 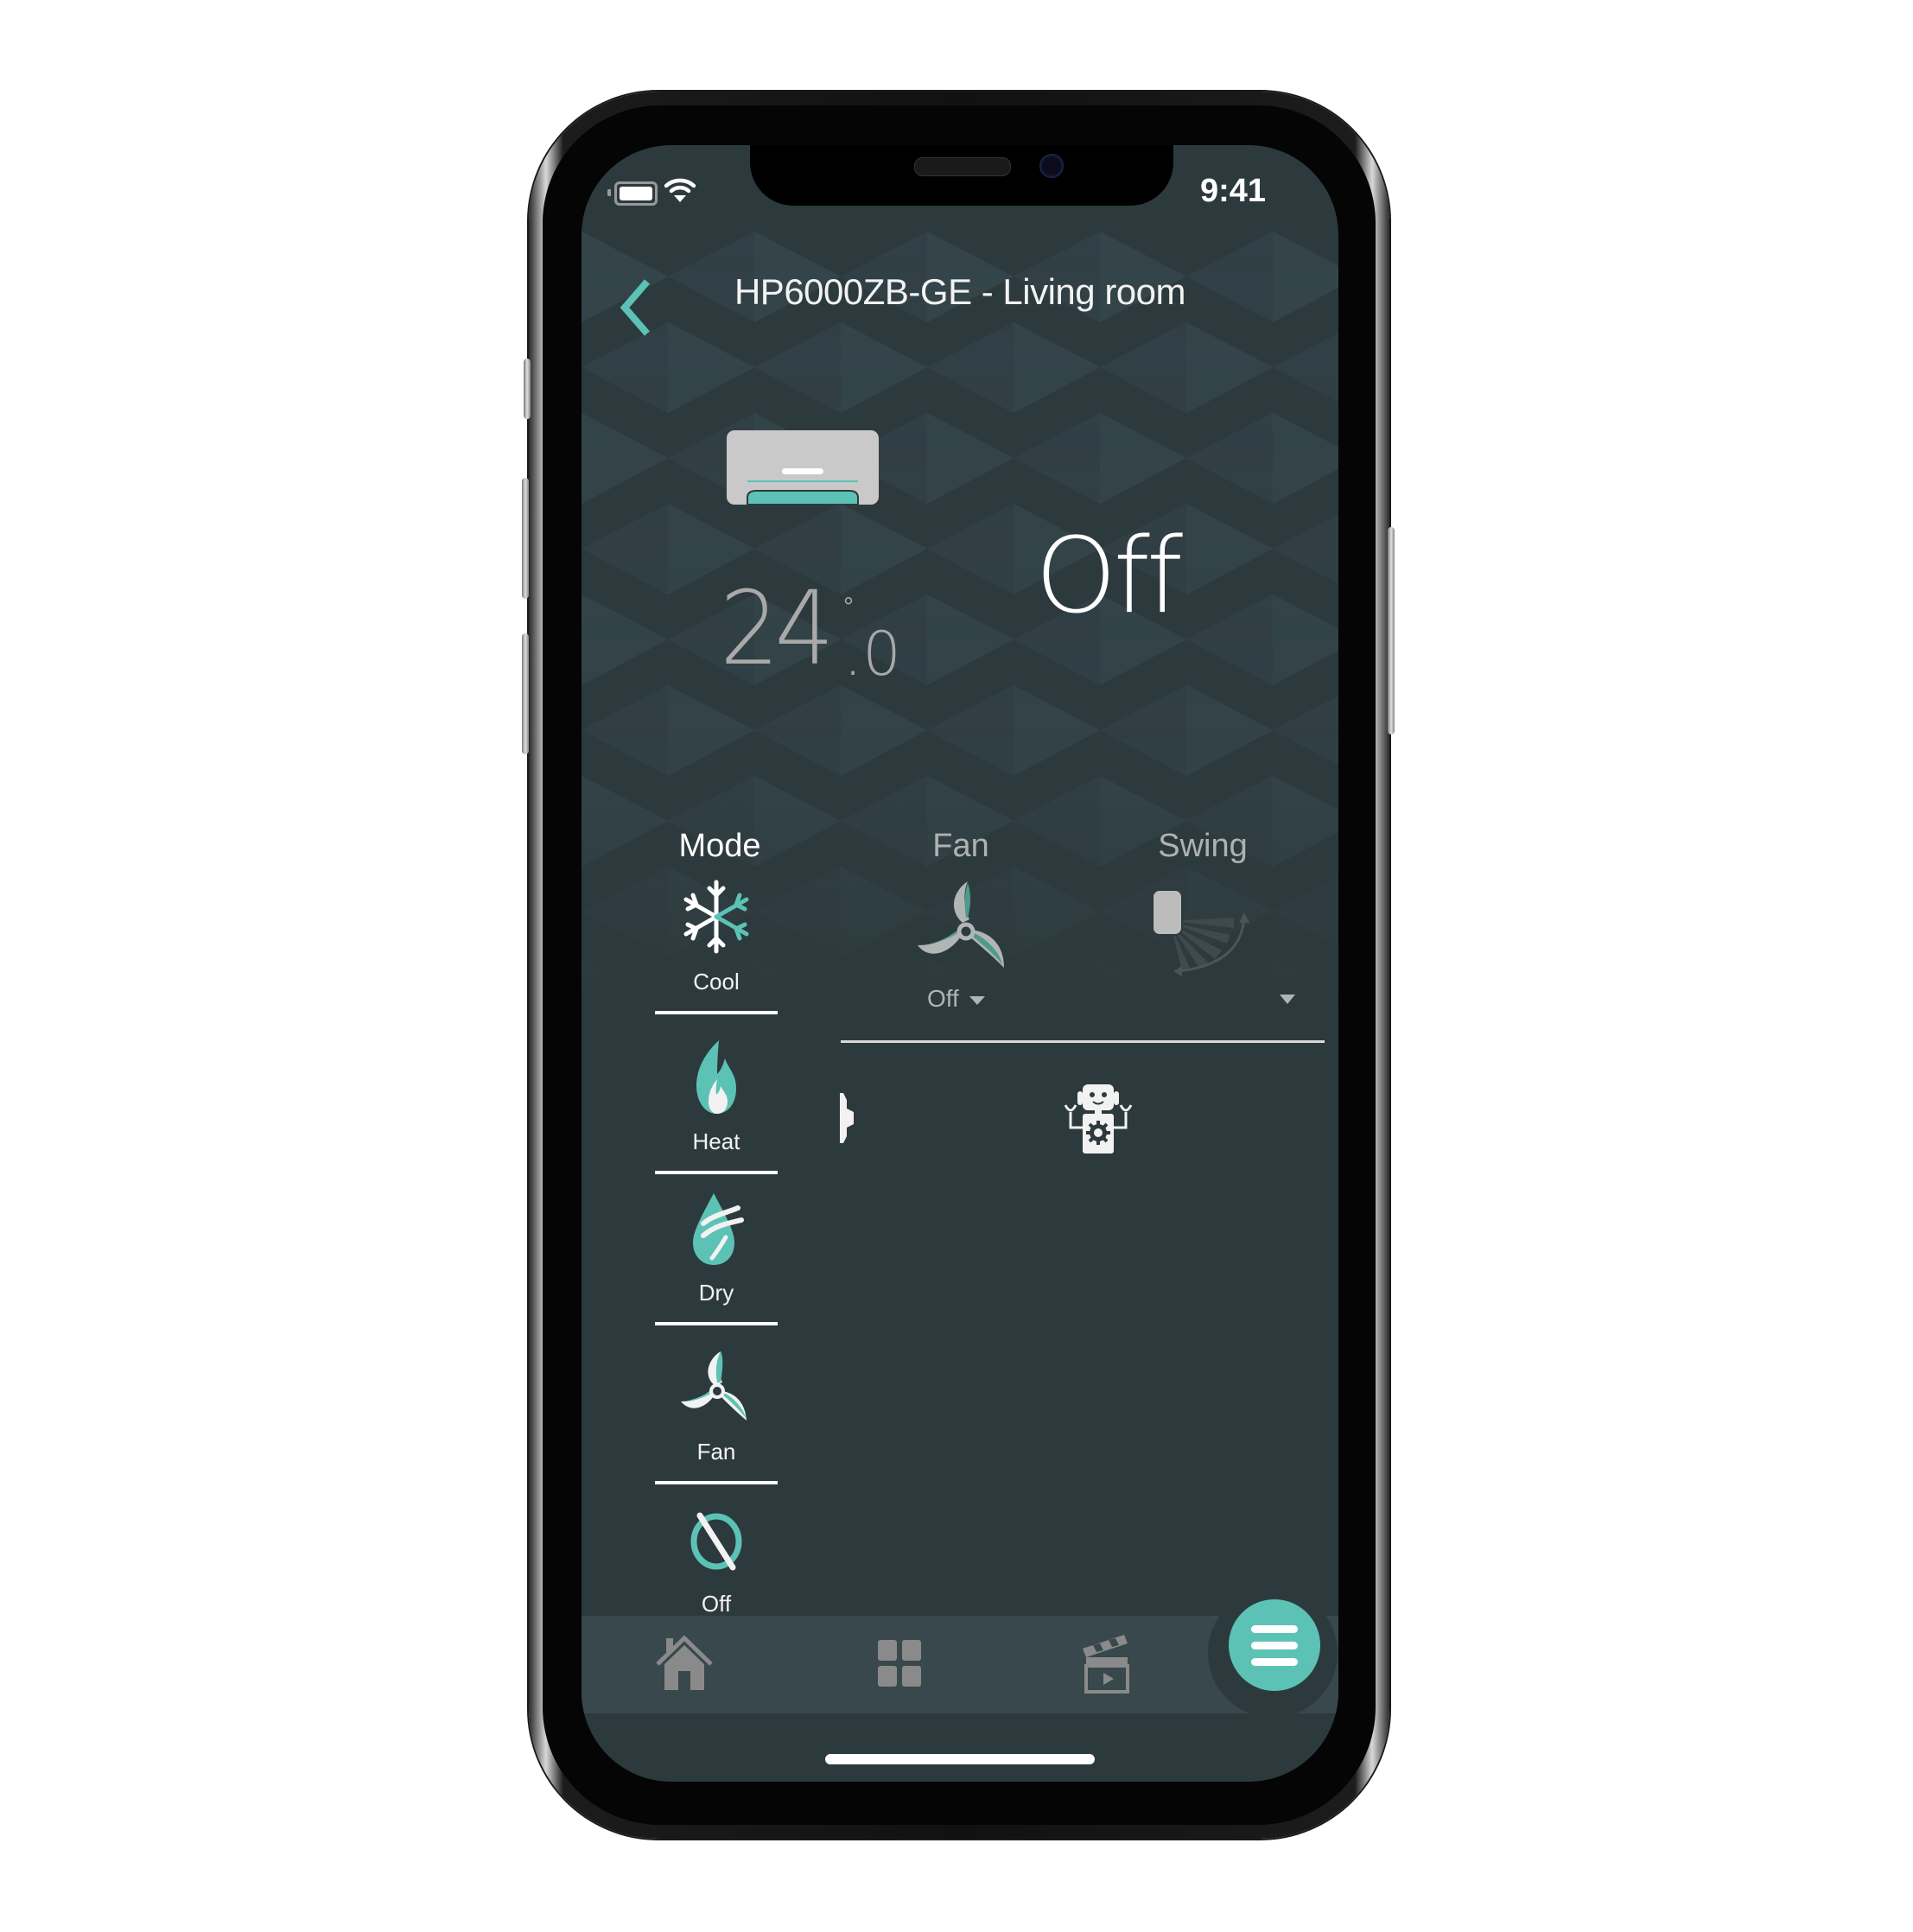 What do you see at coordinates (718, 1229) in the screenshot?
I see `water-drop-icon` at bounding box center [718, 1229].